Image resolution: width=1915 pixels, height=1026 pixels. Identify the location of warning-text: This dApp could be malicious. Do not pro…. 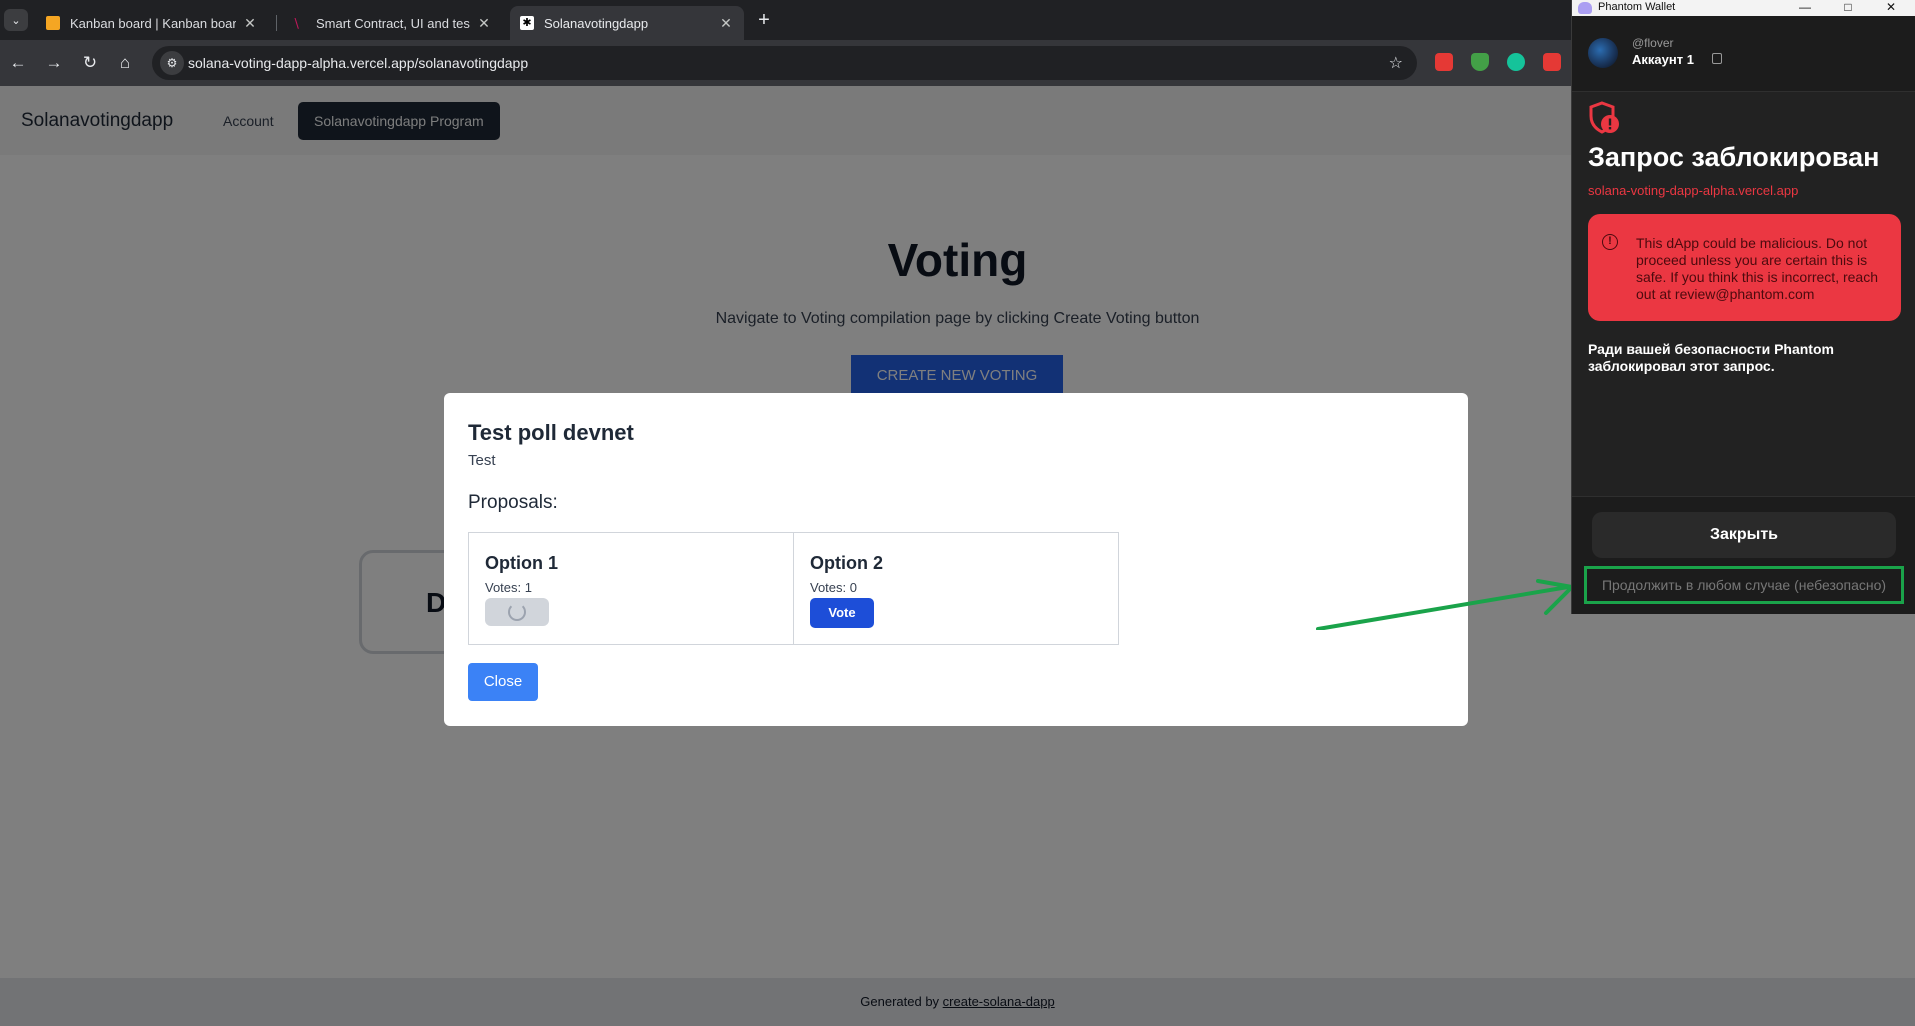
(1757, 268).